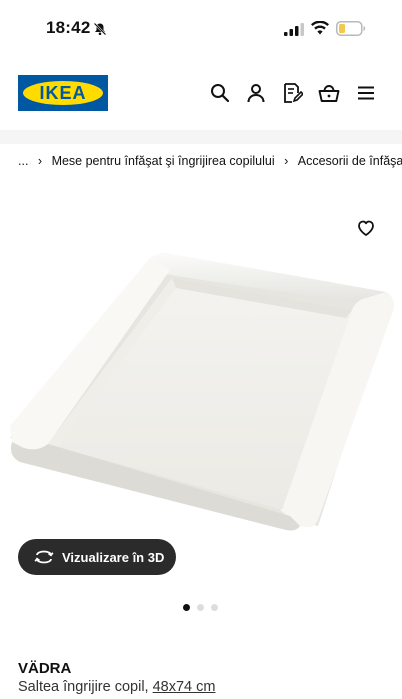 This screenshot has width=402, height=699. Describe the element at coordinates (294, 29) in the screenshot. I see `cellular-signal-icon` at that location.